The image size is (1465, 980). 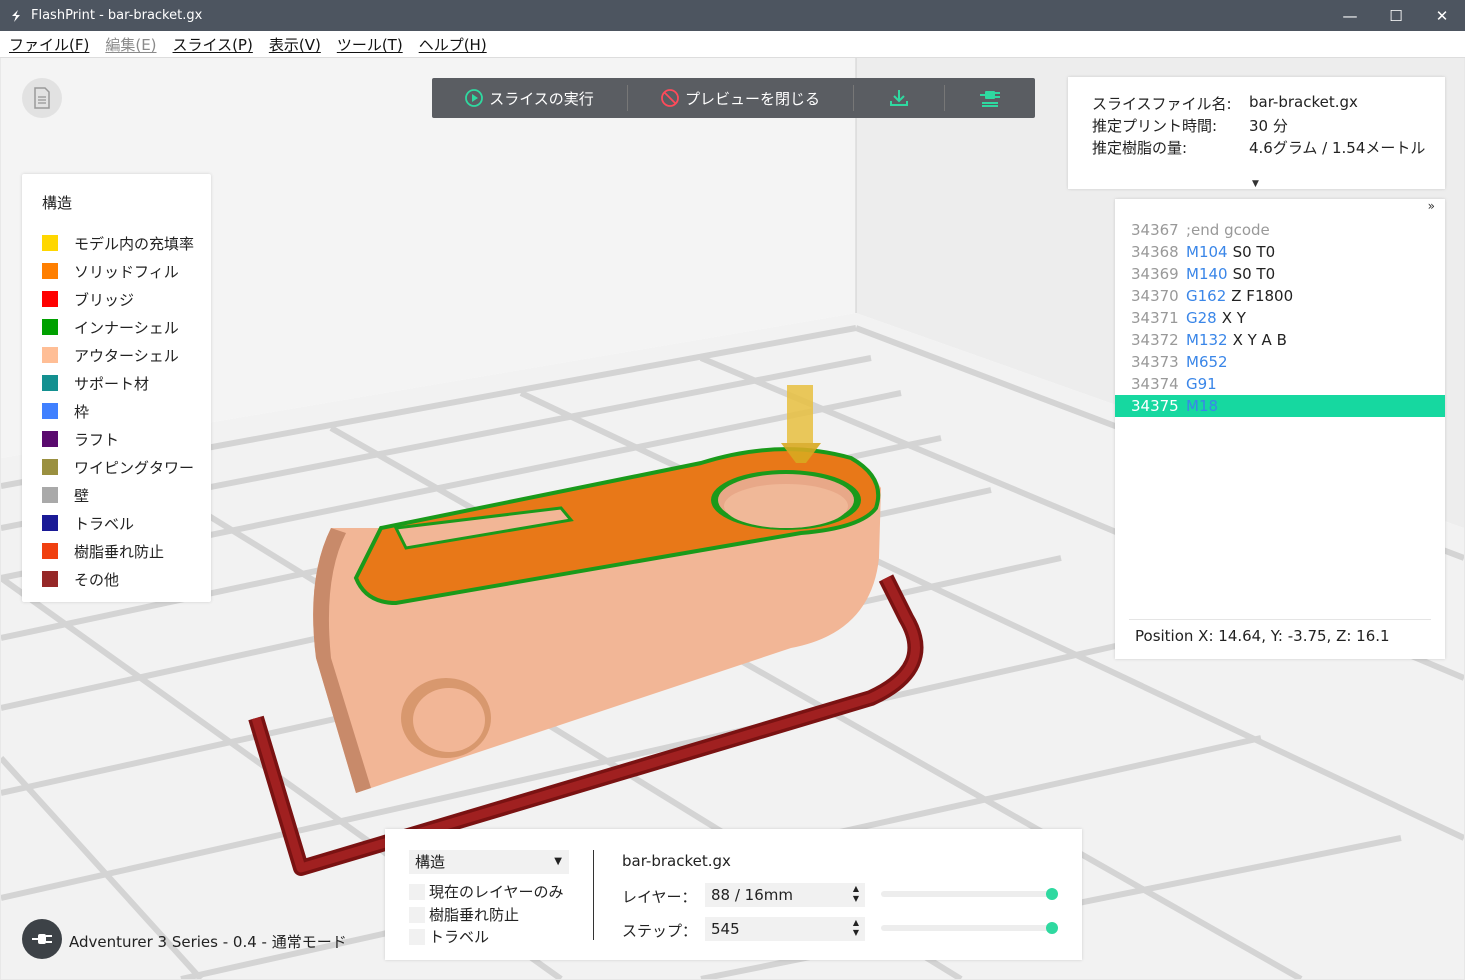 I want to click on printer-connect-button, so click(x=42, y=939).